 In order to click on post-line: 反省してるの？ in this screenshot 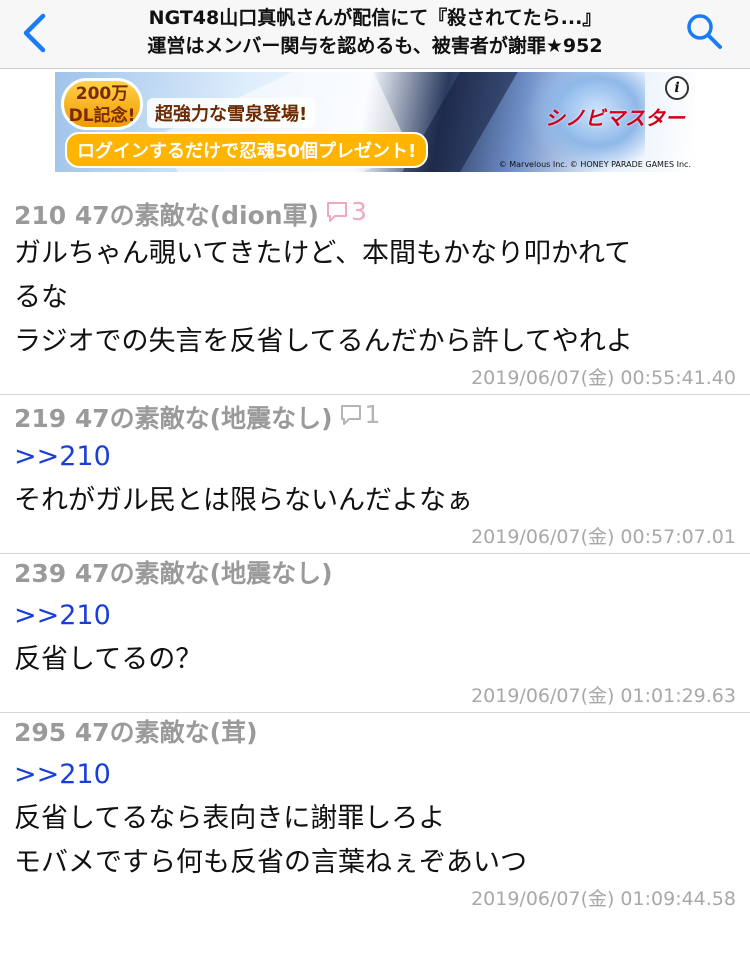, I will do `click(108, 659)`.